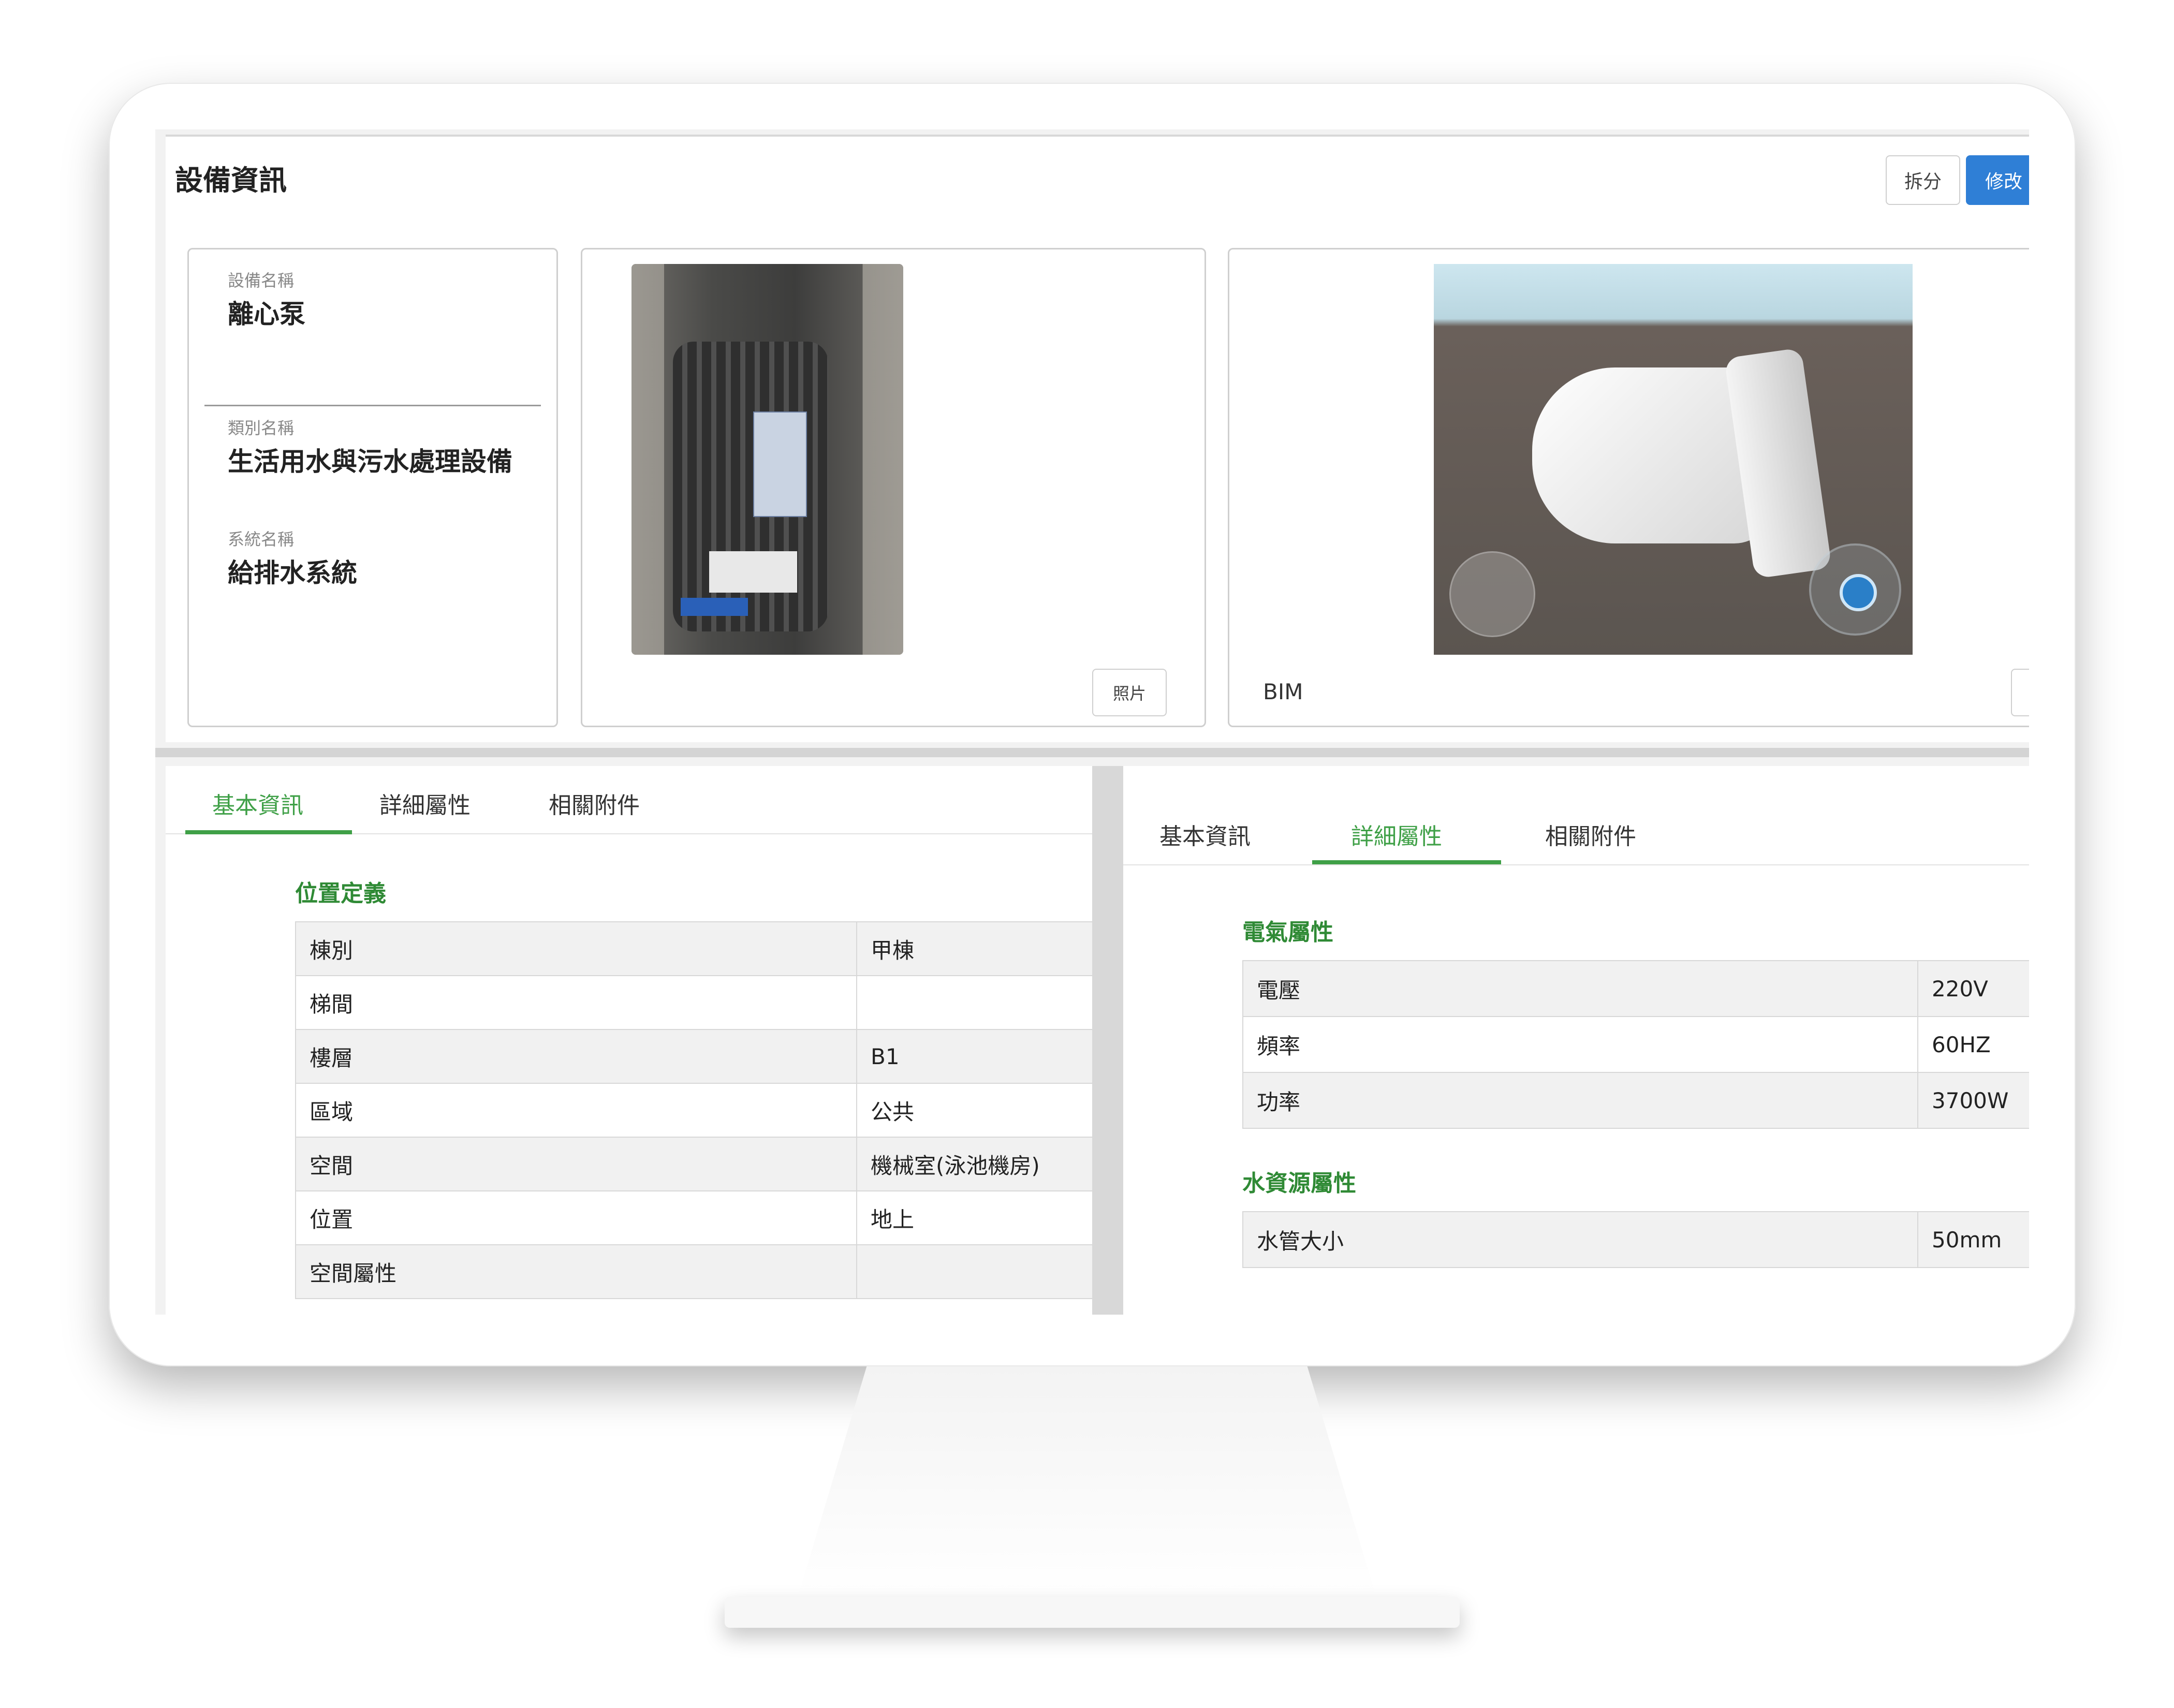 The image size is (2174, 1708). Describe the element at coordinates (974, 948) in the screenshot. I see `row-value: 甲棟` at that location.